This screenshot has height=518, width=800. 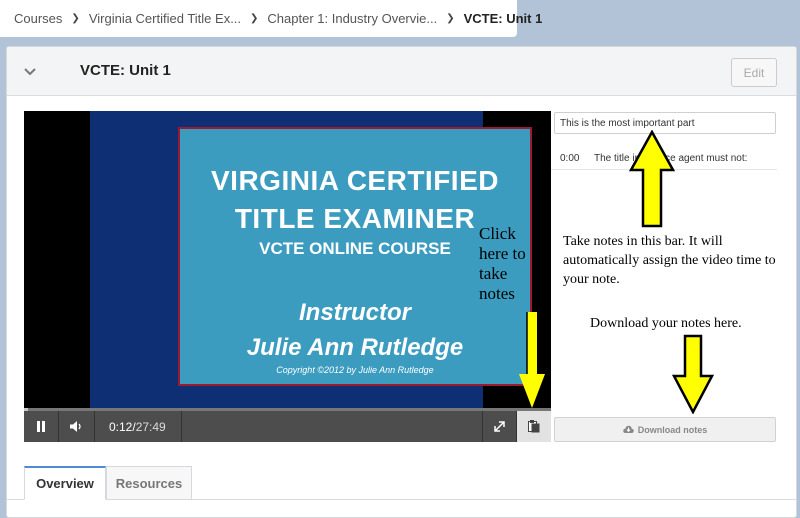 What do you see at coordinates (65, 483) in the screenshot?
I see `tab-overview: Overview` at bounding box center [65, 483].